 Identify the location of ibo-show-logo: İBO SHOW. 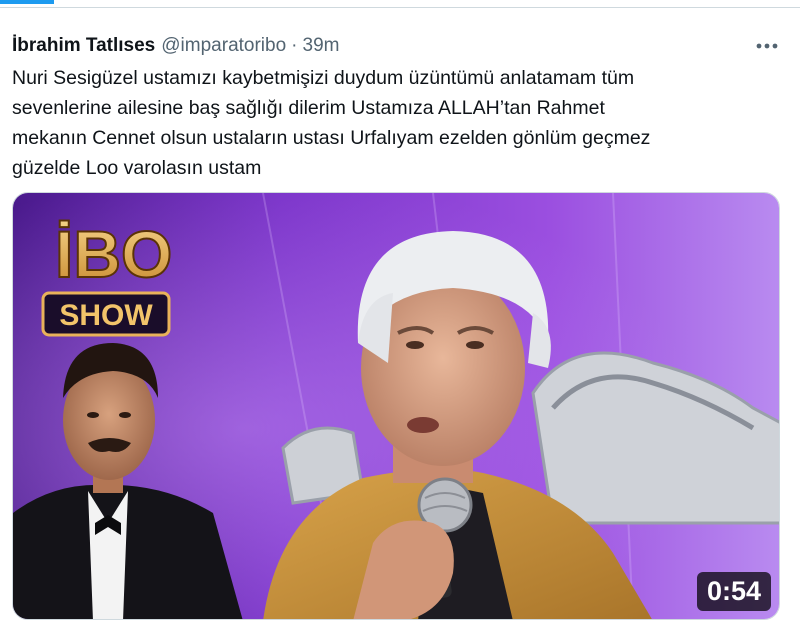
(107, 276).